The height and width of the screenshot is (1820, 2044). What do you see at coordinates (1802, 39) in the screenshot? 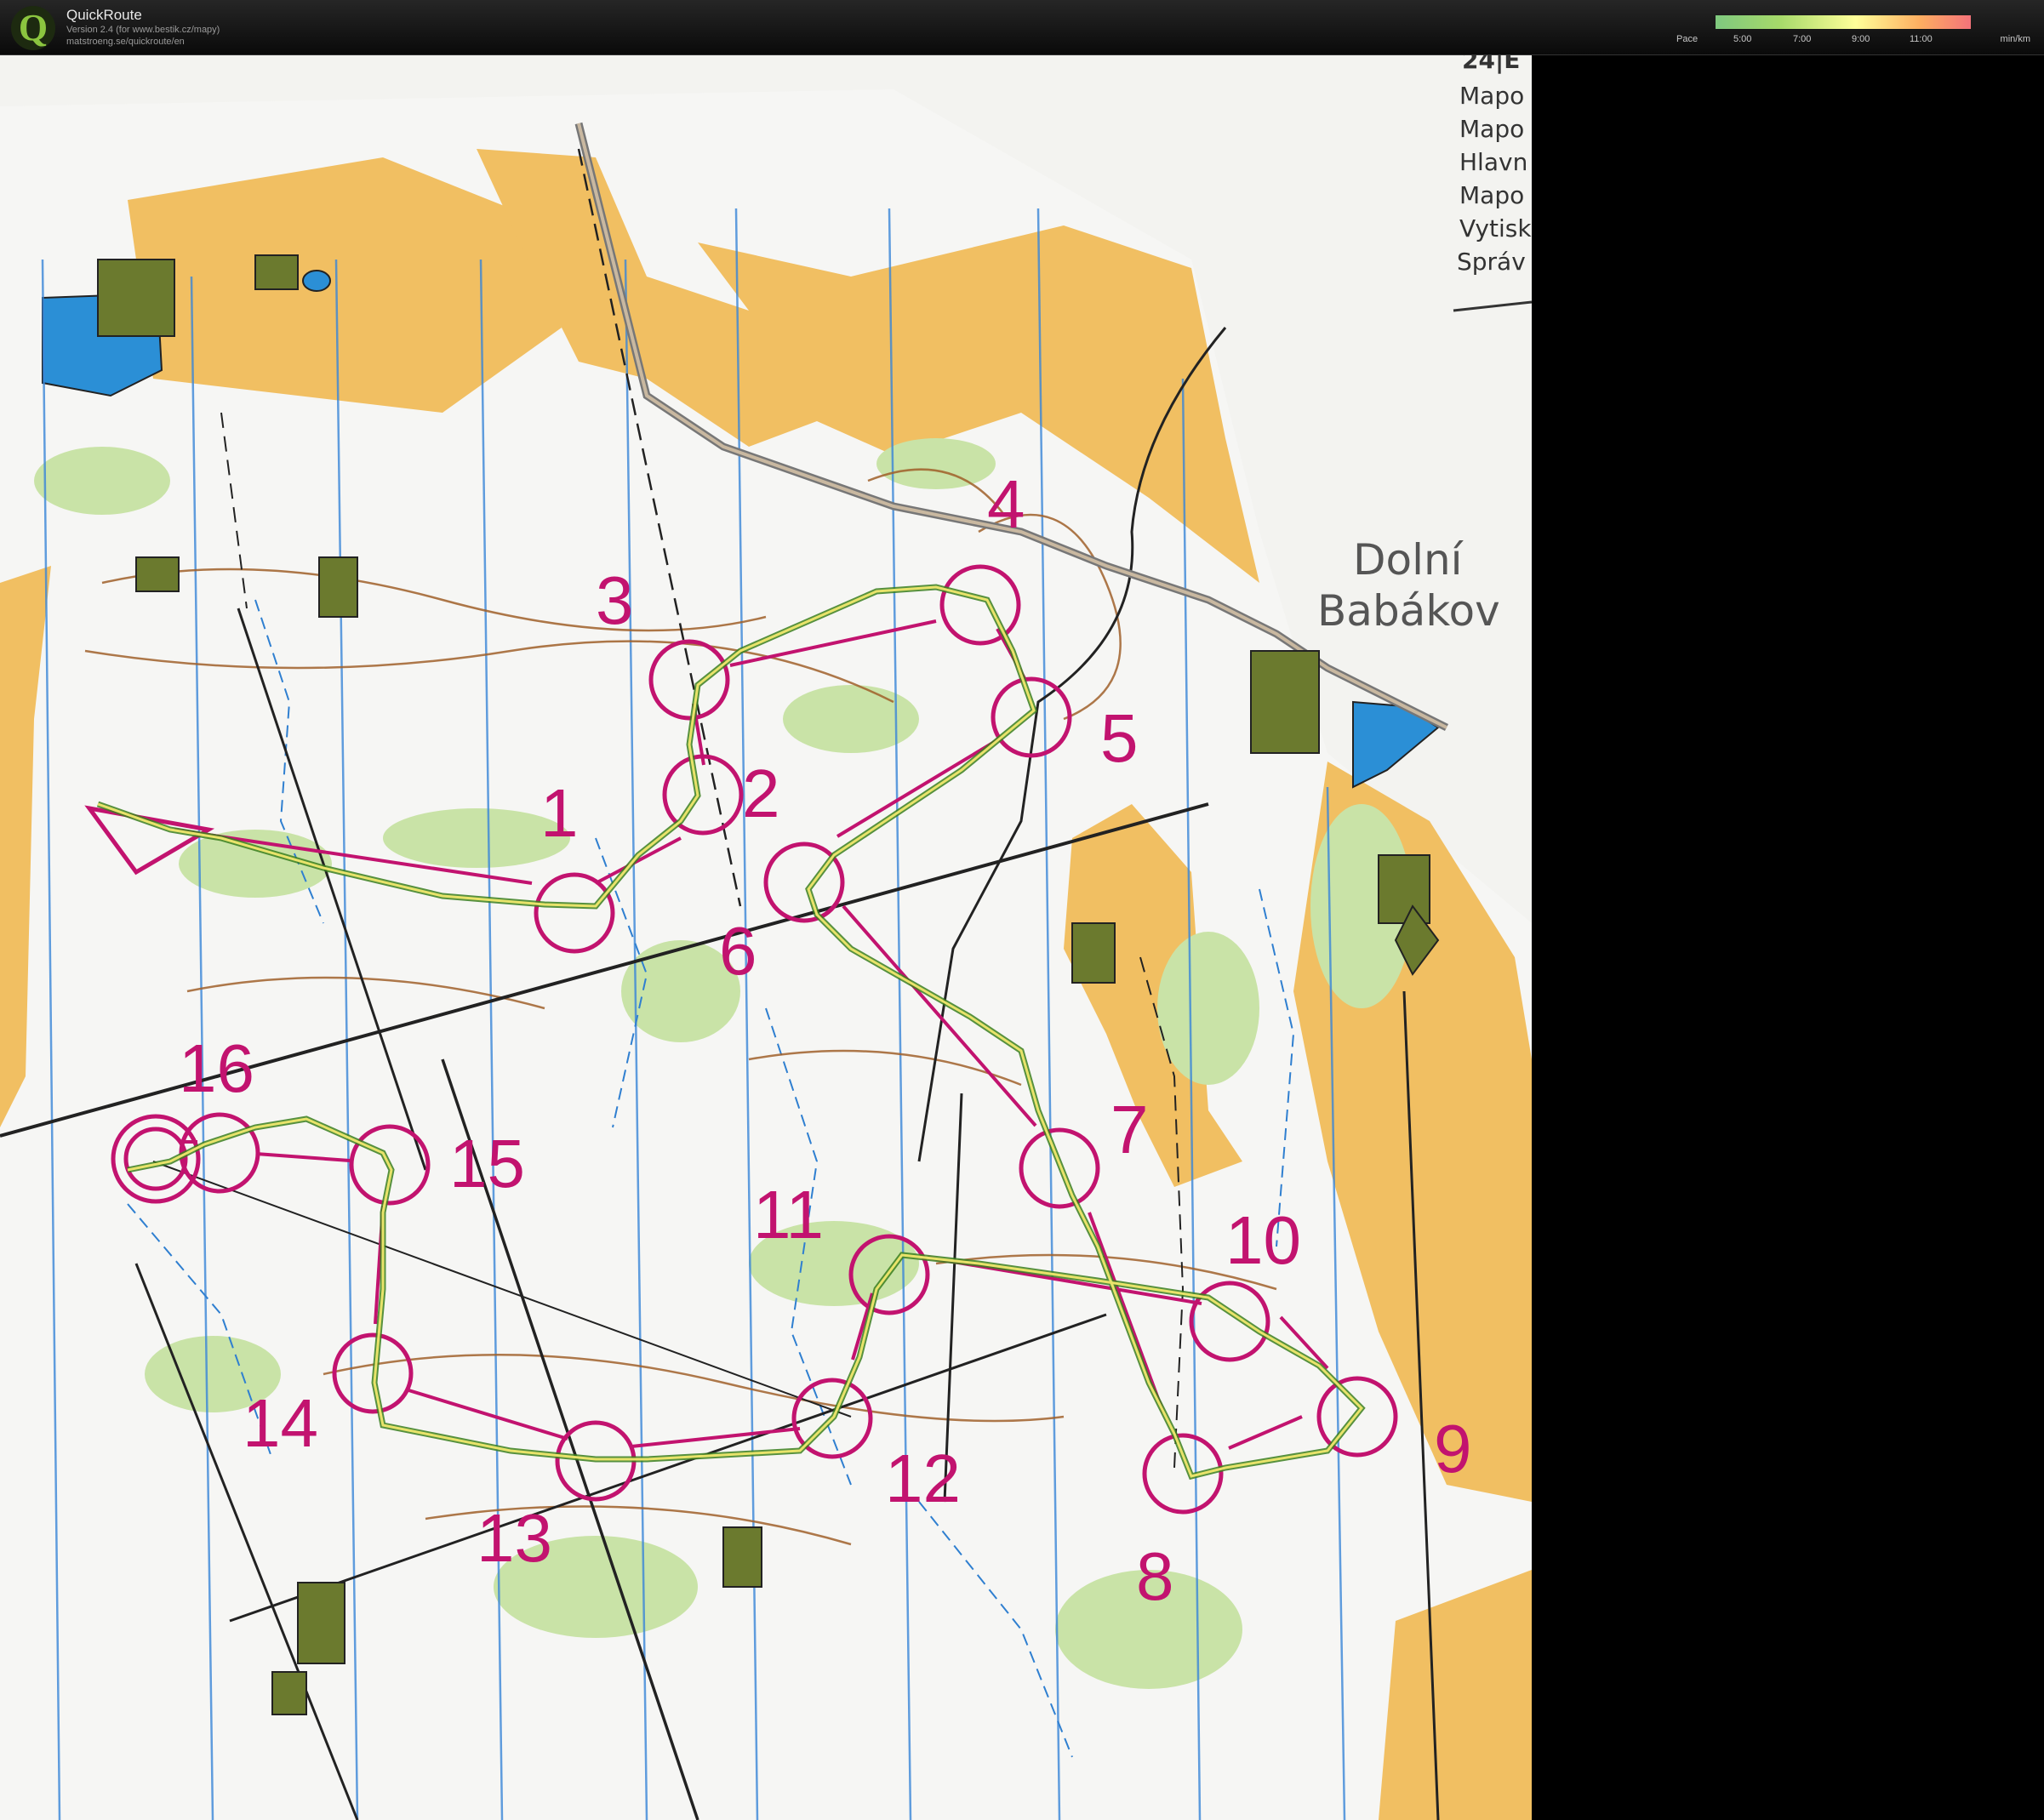
I see `pace-tick: 7:00` at bounding box center [1802, 39].